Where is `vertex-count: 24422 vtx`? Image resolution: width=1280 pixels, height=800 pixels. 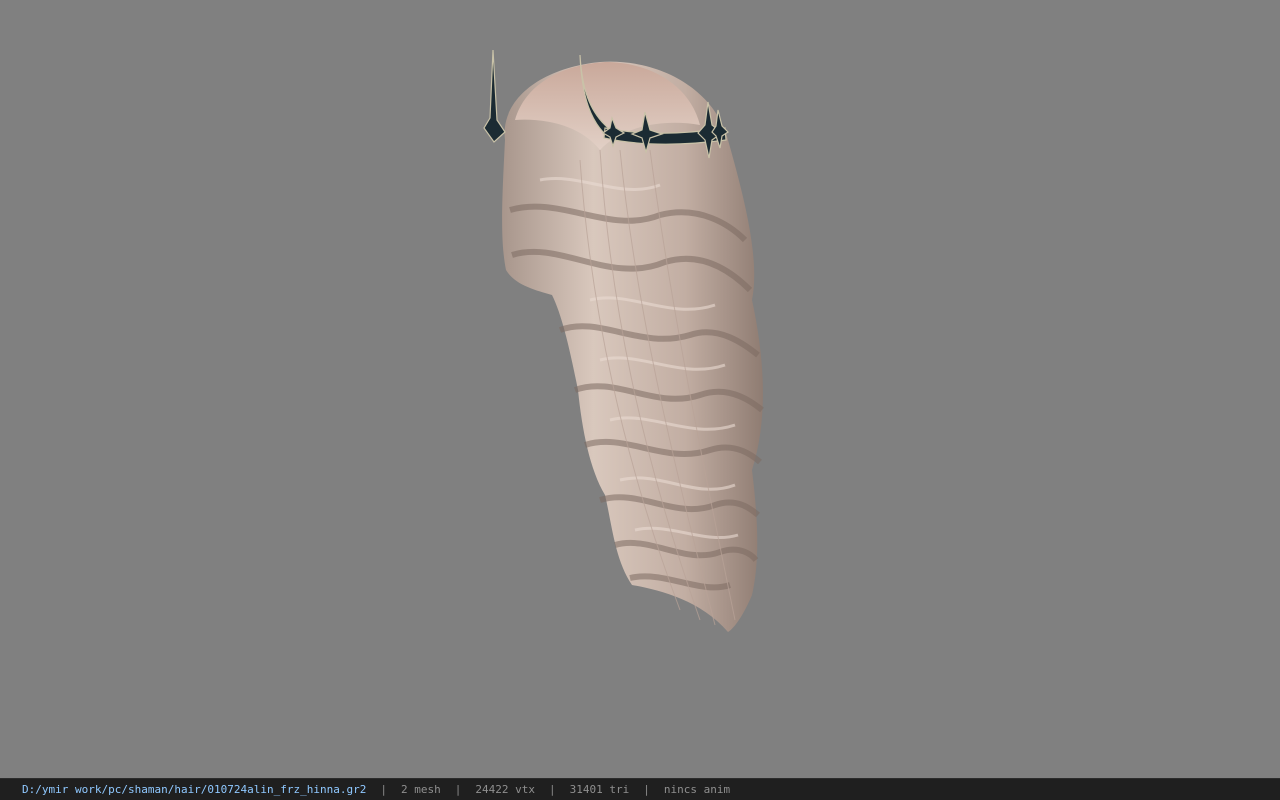
vertex-count: 24422 vtx is located at coordinates (505, 789).